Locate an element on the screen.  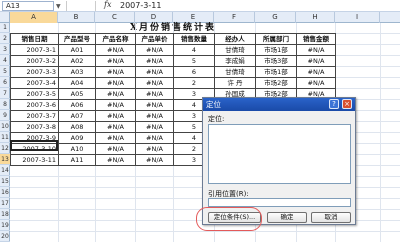
row-header-18: 18 is located at coordinates (5, 214).